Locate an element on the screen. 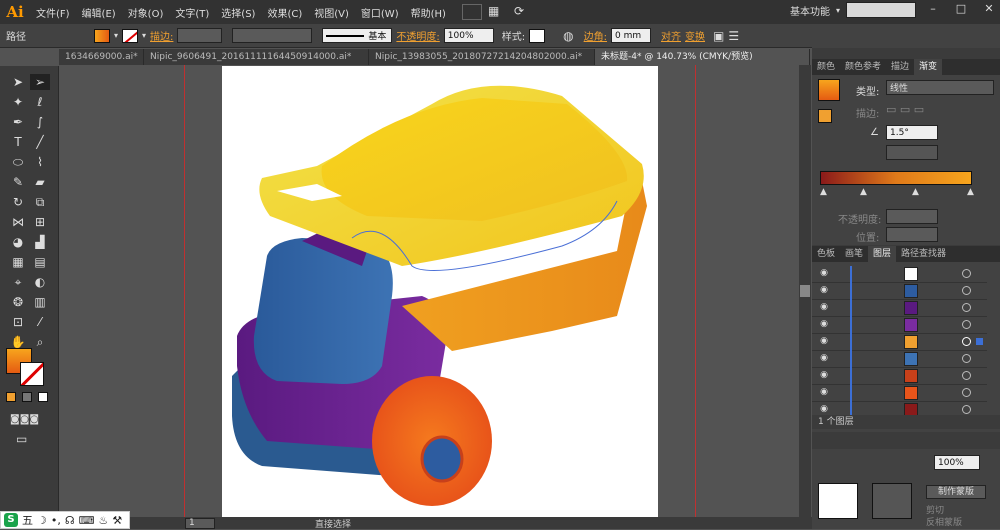  type-tool-icon: T is located at coordinates (18, 142).